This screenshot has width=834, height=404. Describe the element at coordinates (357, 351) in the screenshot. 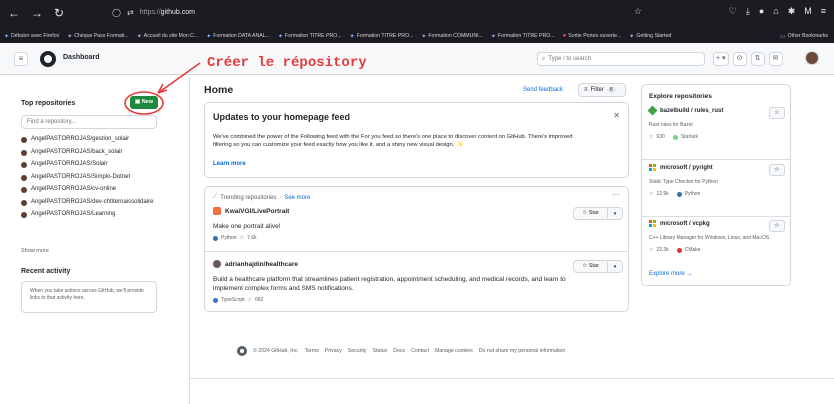

I see `footer-link: Security` at that location.